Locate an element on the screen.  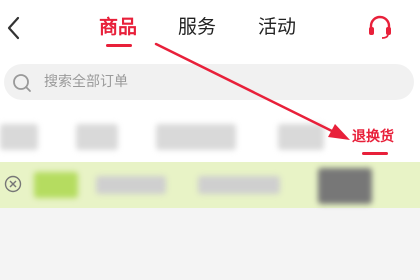
filter-returns-exchange: 退换货 is located at coordinates (373, 137).